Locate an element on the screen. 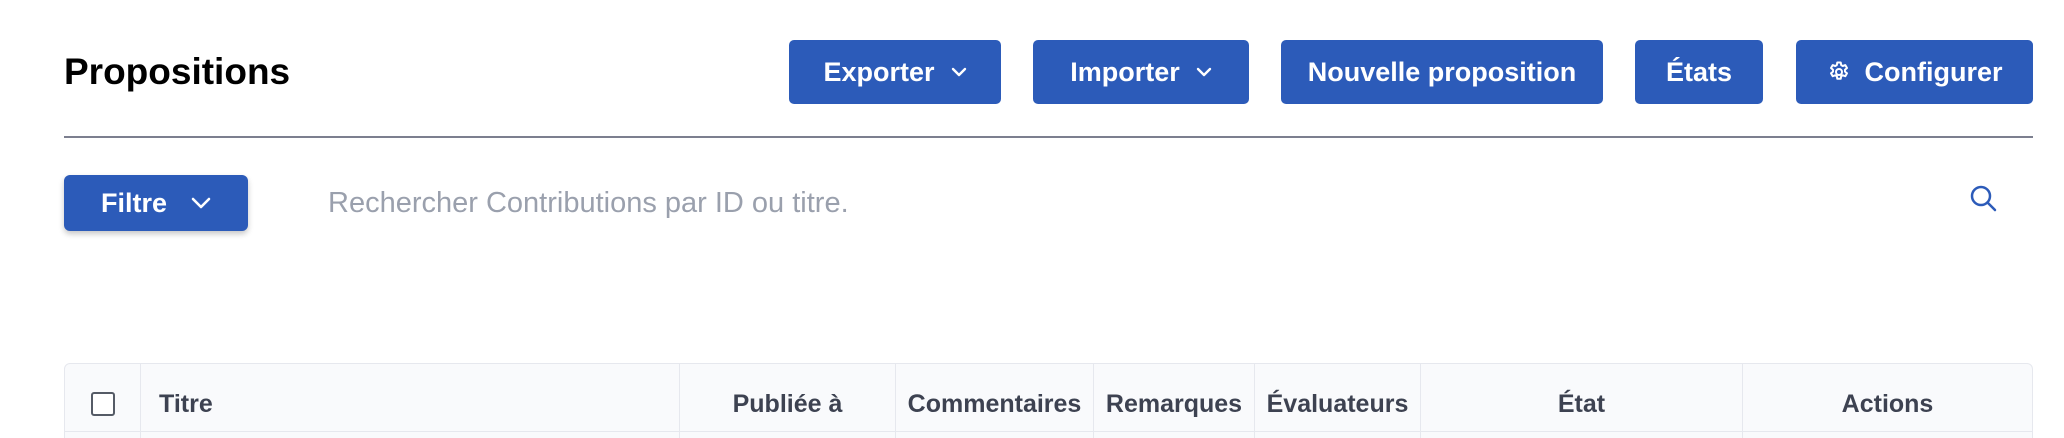  states-button: États is located at coordinates (1699, 72).